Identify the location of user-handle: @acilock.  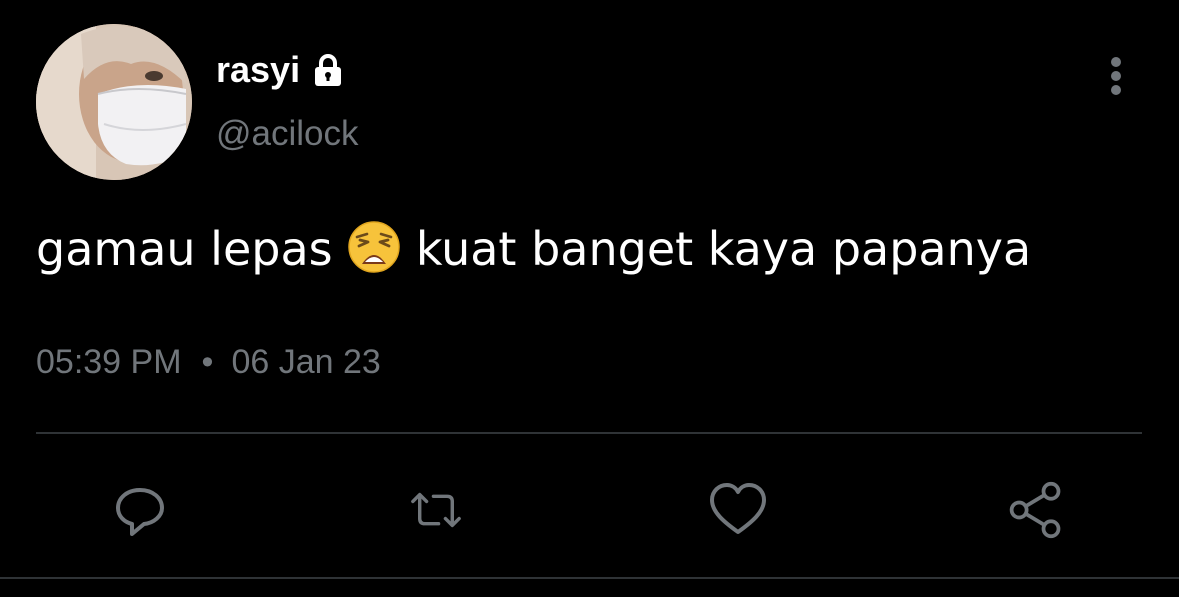
(287, 134).